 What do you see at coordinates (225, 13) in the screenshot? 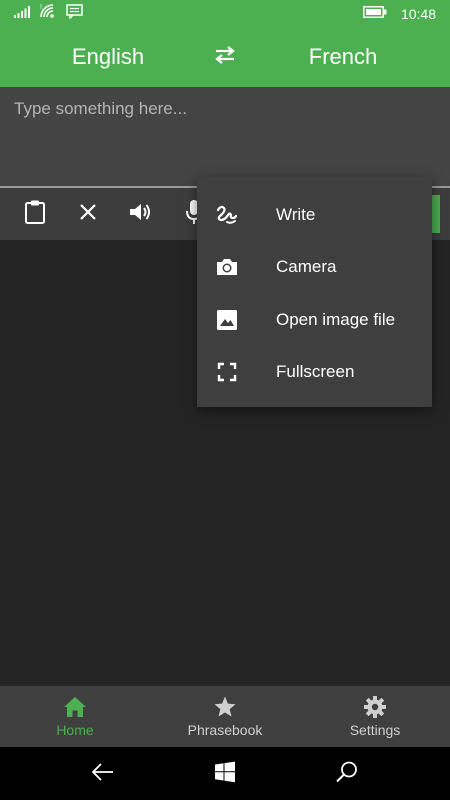
I see `status-bar: ! 10:48` at bounding box center [225, 13].